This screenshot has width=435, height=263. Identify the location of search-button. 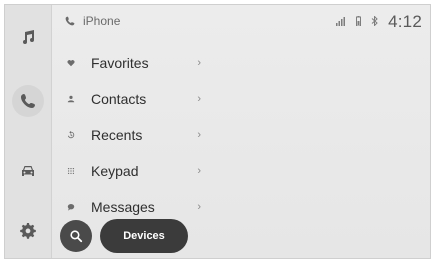
(76, 236).